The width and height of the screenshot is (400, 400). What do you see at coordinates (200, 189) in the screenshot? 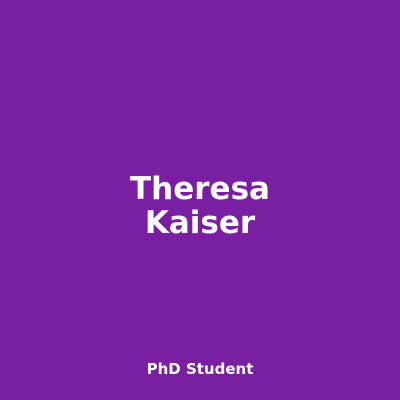
I see `first-name: Theresa` at bounding box center [200, 189].